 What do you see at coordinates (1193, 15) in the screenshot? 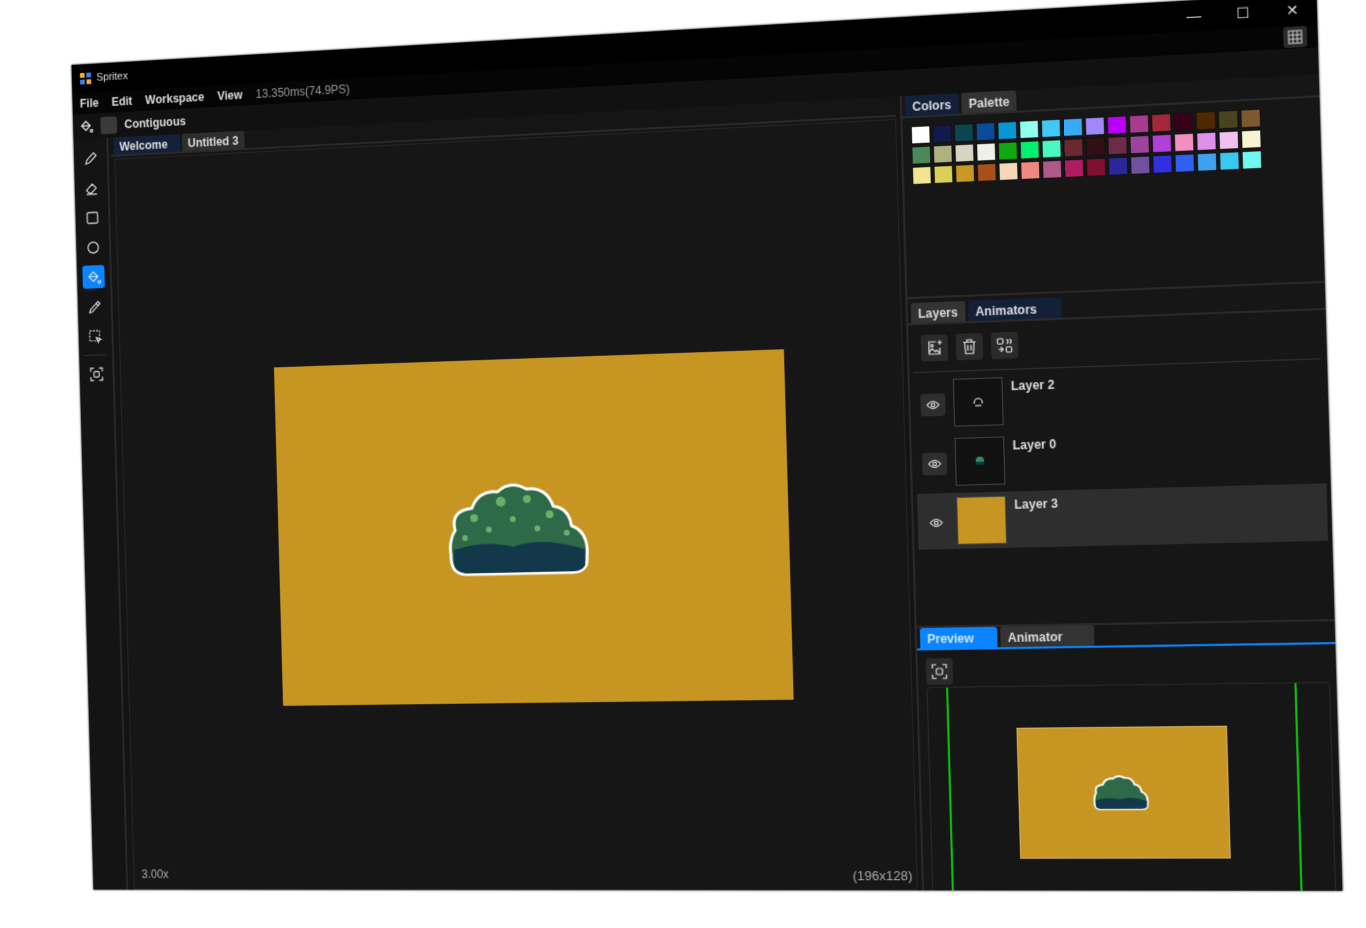
I see `minimize-button: —` at bounding box center [1193, 15].